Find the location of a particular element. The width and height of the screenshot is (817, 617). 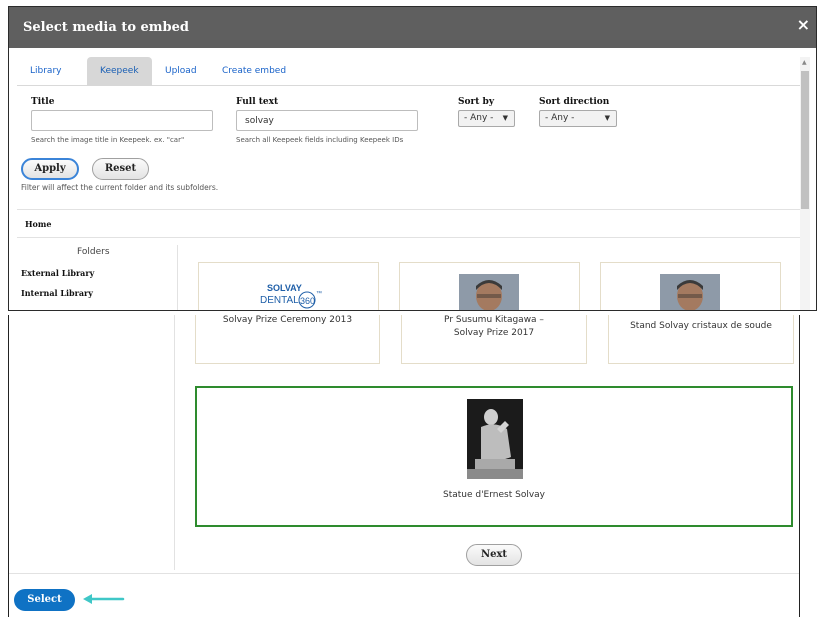

sidebar-item-external-library: External Library is located at coordinates (57, 273).